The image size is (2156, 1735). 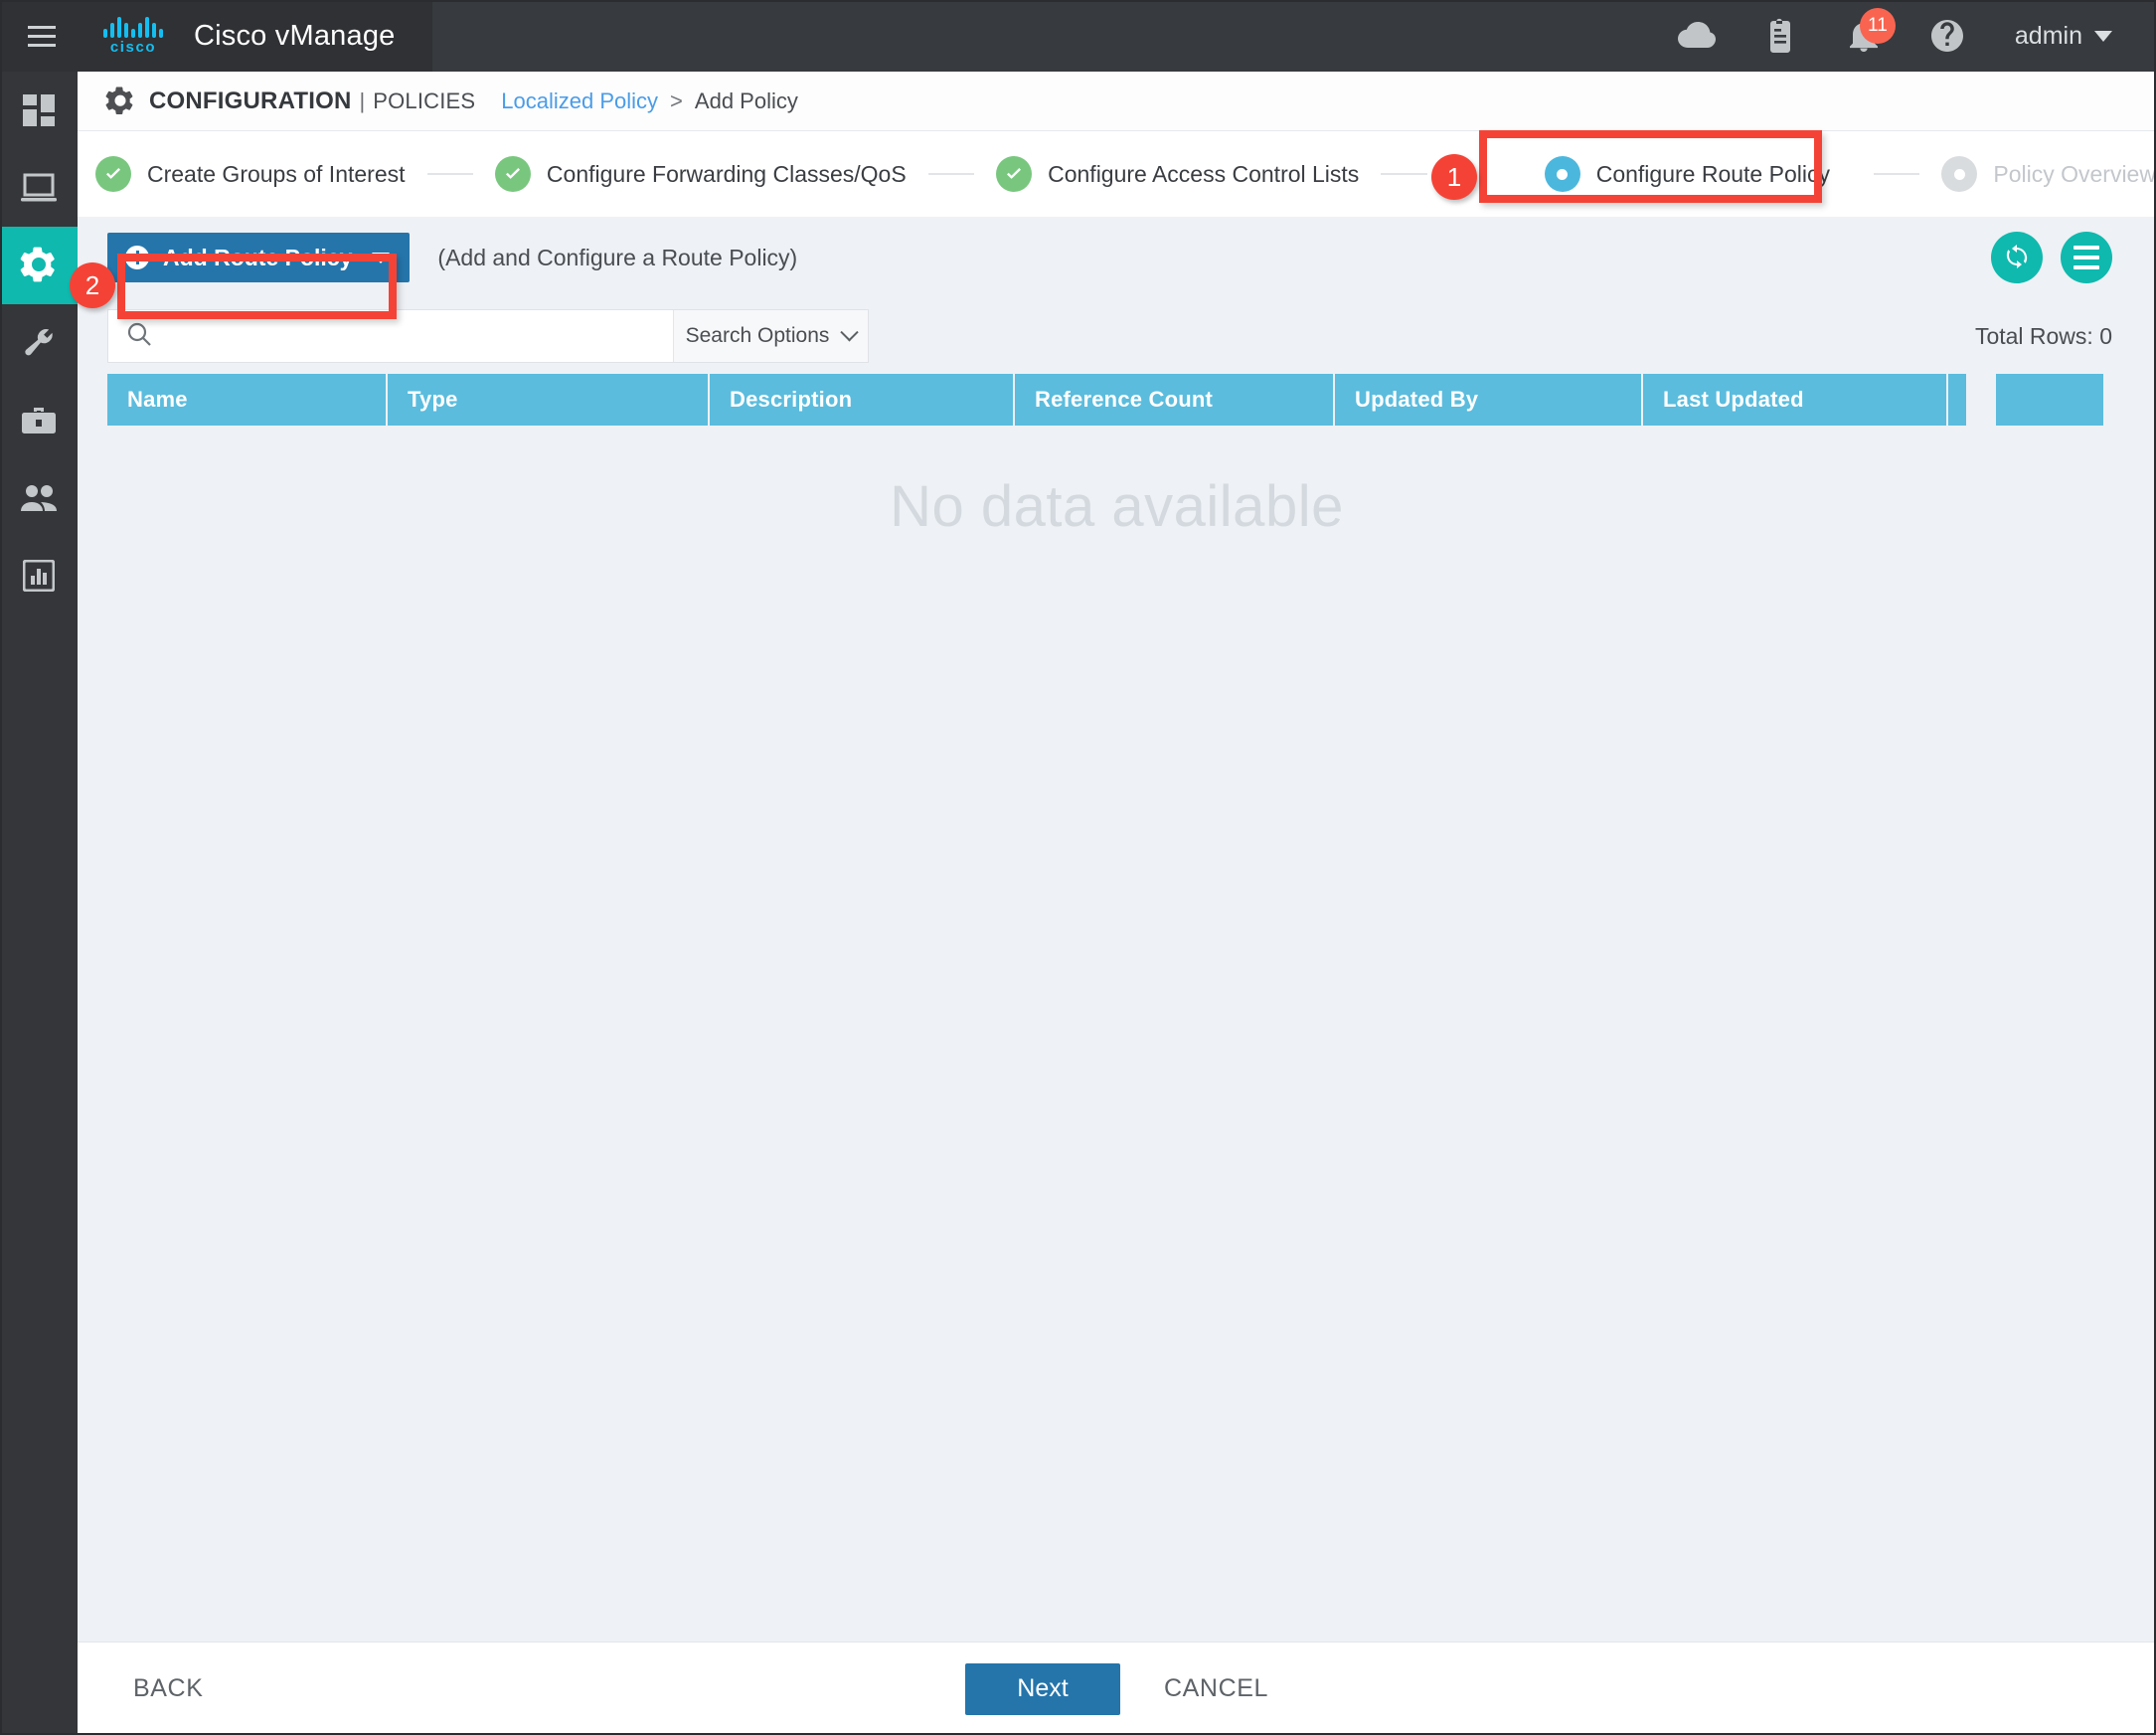 I want to click on toolbar-right-actions, so click(x=2073, y=257).